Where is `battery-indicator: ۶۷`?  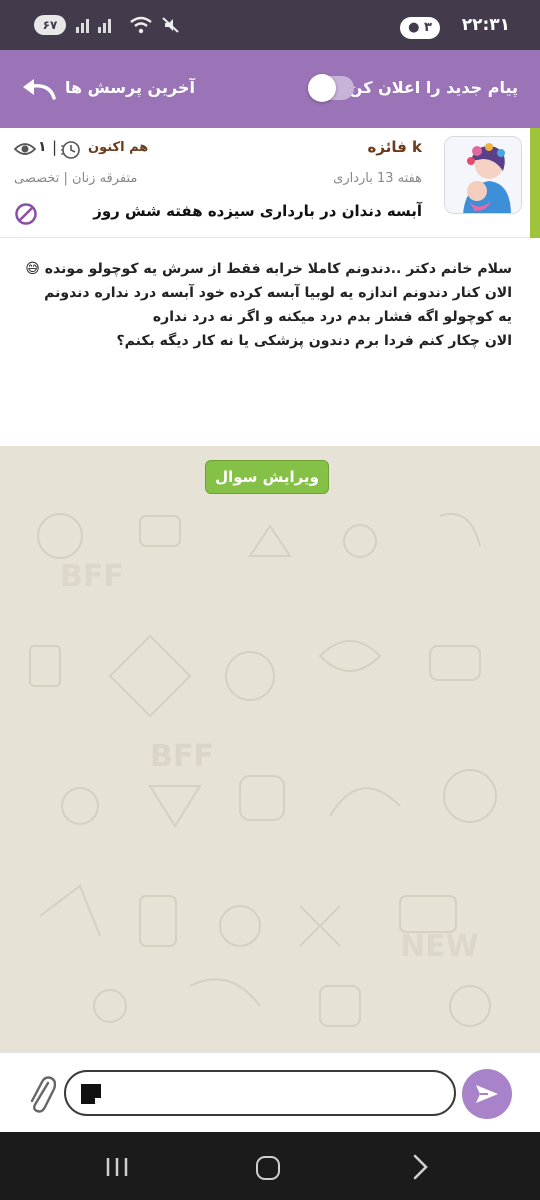
battery-indicator: ۶۷ is located at coordinates (50, 25).